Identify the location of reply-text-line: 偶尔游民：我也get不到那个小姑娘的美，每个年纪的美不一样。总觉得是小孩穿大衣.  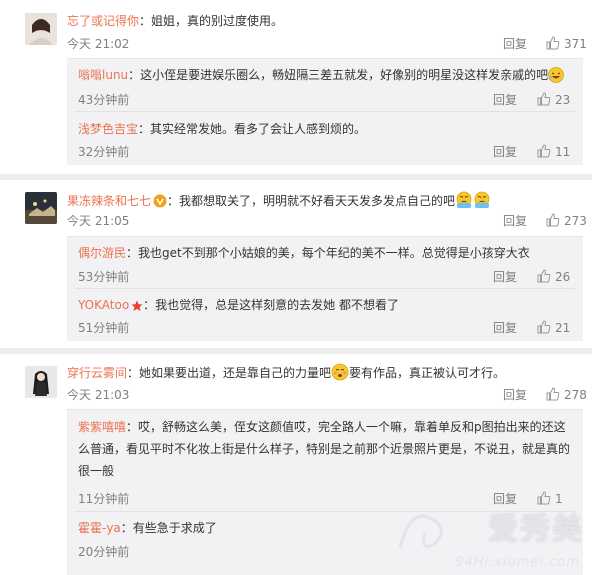
(327, 253).